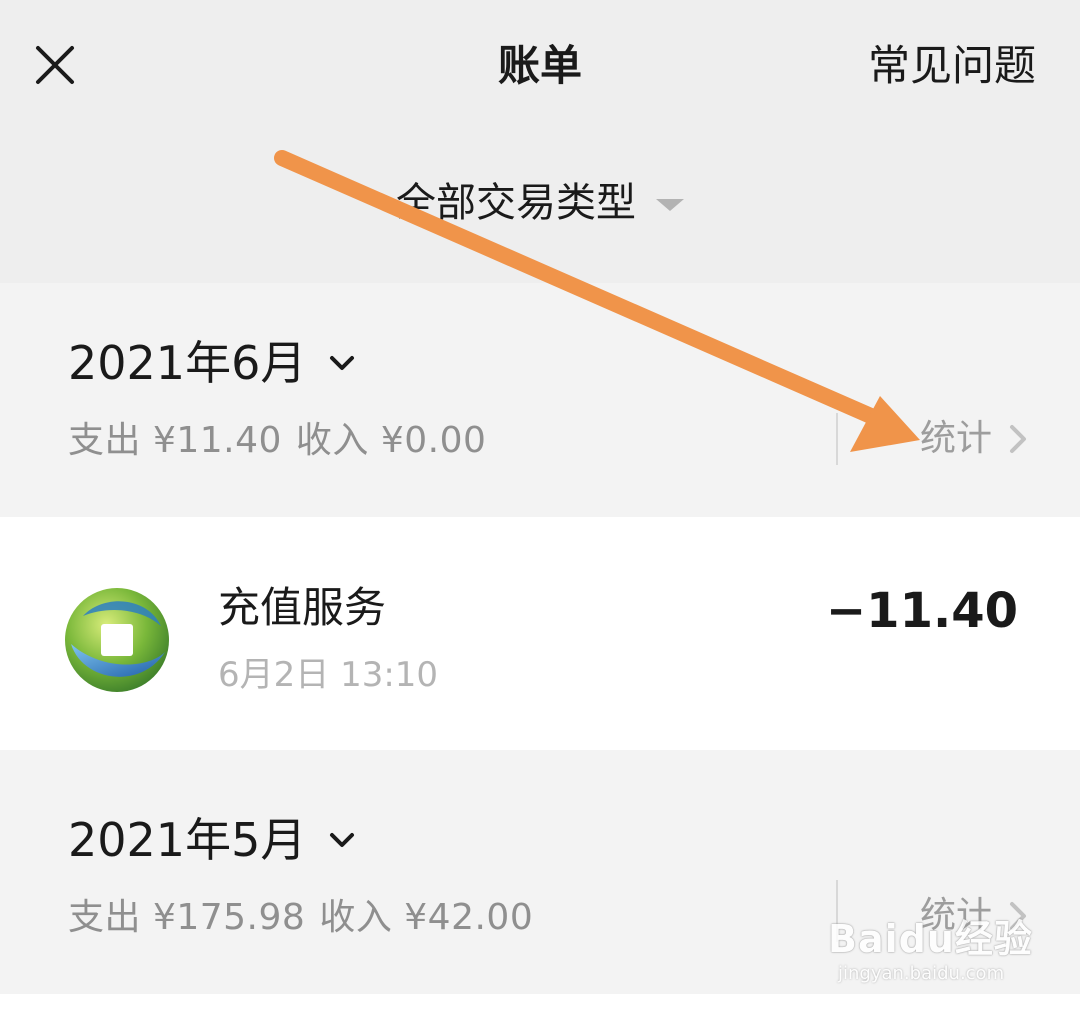 This screenshot has width=1080, height=1010. I want to click on chevron-right-icon, so click(1018, 439).